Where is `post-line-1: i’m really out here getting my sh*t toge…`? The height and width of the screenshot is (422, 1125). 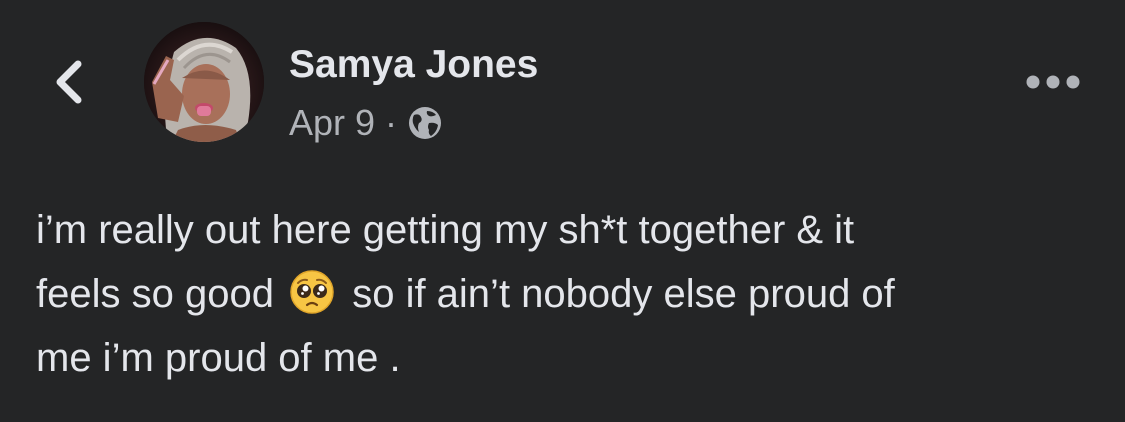 post-line-1: i’m really out here getting my sh*t toge… is located at coordinates (445, 230).